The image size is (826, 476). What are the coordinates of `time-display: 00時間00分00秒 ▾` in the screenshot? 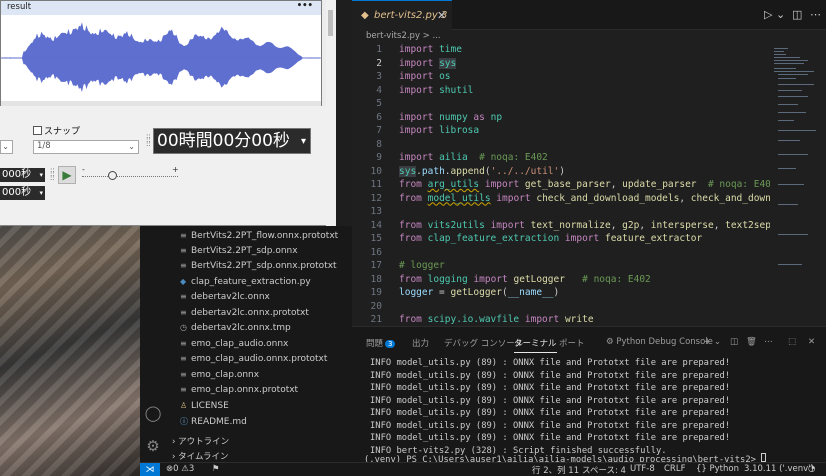 It's located at (232, 141).